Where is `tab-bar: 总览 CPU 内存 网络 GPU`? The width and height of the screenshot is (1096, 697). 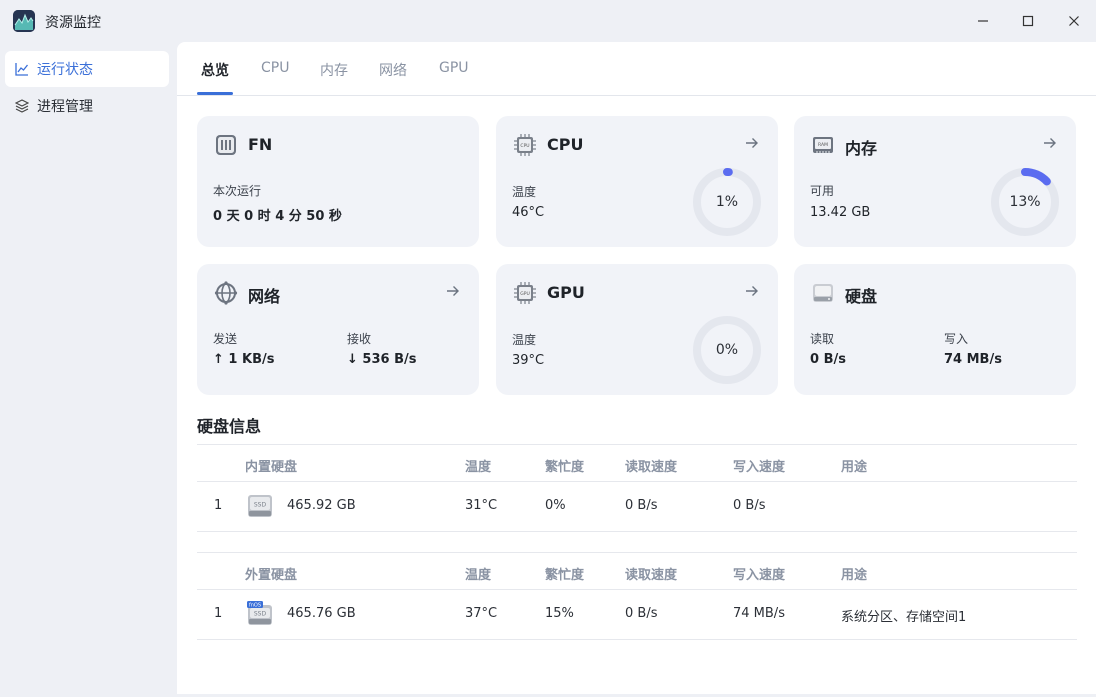 tab-bar: 总览 CPU 内存 网络 GPU is located at coordinates (636, 69).